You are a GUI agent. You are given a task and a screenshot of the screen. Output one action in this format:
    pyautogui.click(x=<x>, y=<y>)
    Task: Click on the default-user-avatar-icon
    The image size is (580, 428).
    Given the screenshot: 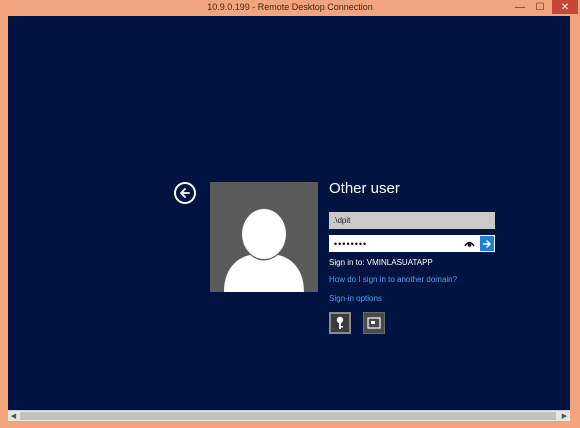 What is the action you would take?
    pyautogui.click(x=264, y=250)
    